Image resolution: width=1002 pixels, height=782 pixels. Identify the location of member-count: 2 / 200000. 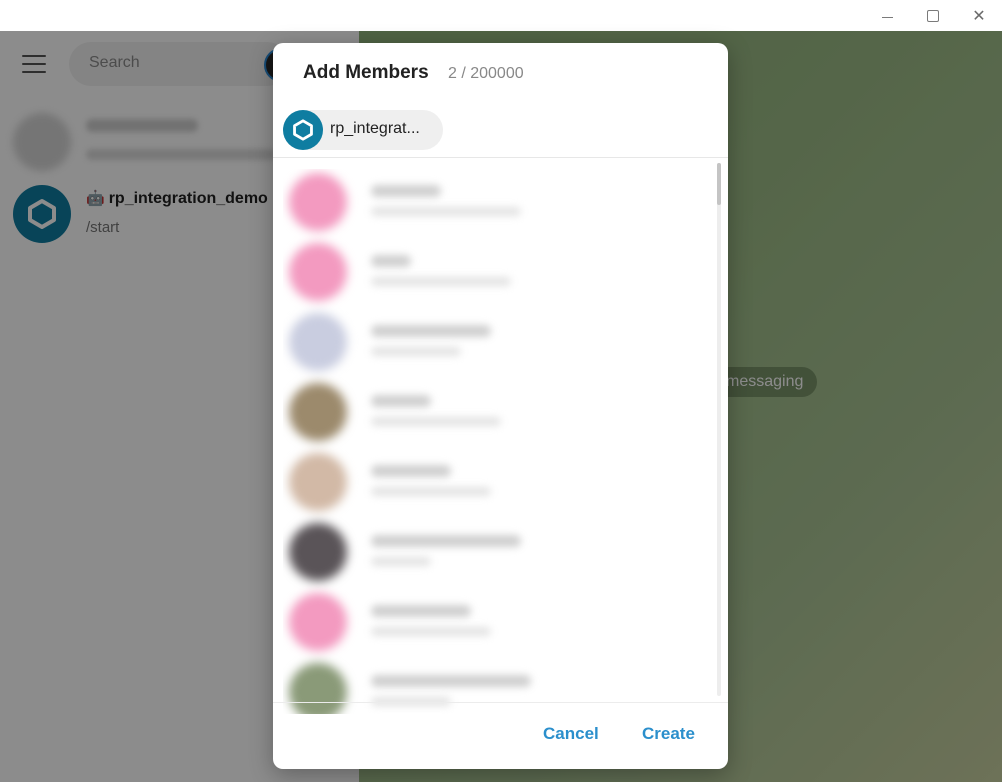
(486, 73).